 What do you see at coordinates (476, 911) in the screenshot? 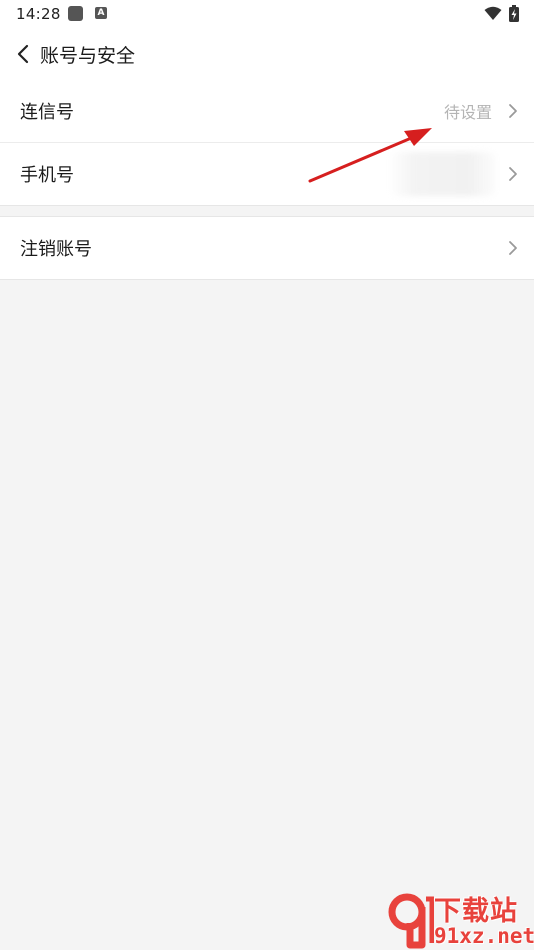
I see `watermark-text-cn: 下载站` at bounding box center [476, 911].